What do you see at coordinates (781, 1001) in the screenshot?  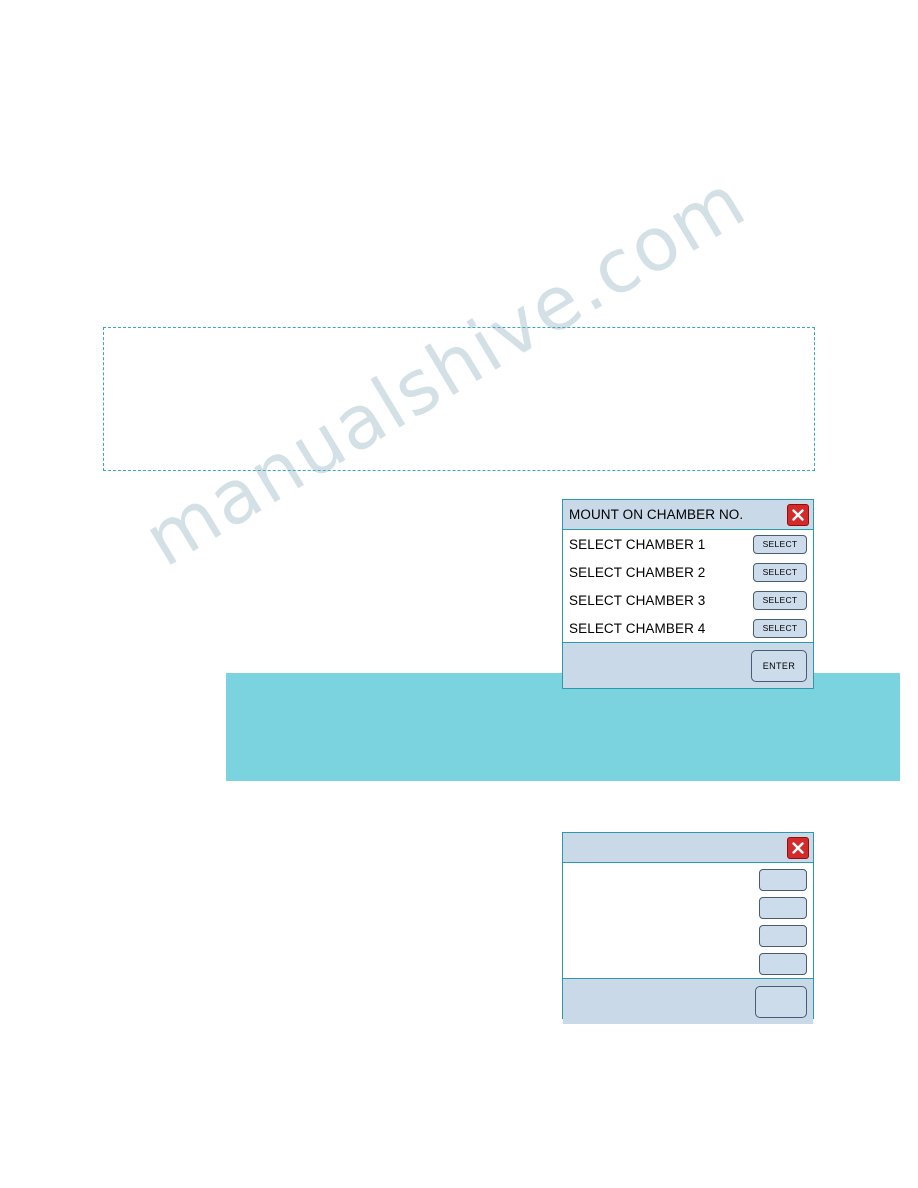 I see `enter-button` at bounding box center [781, 1001].